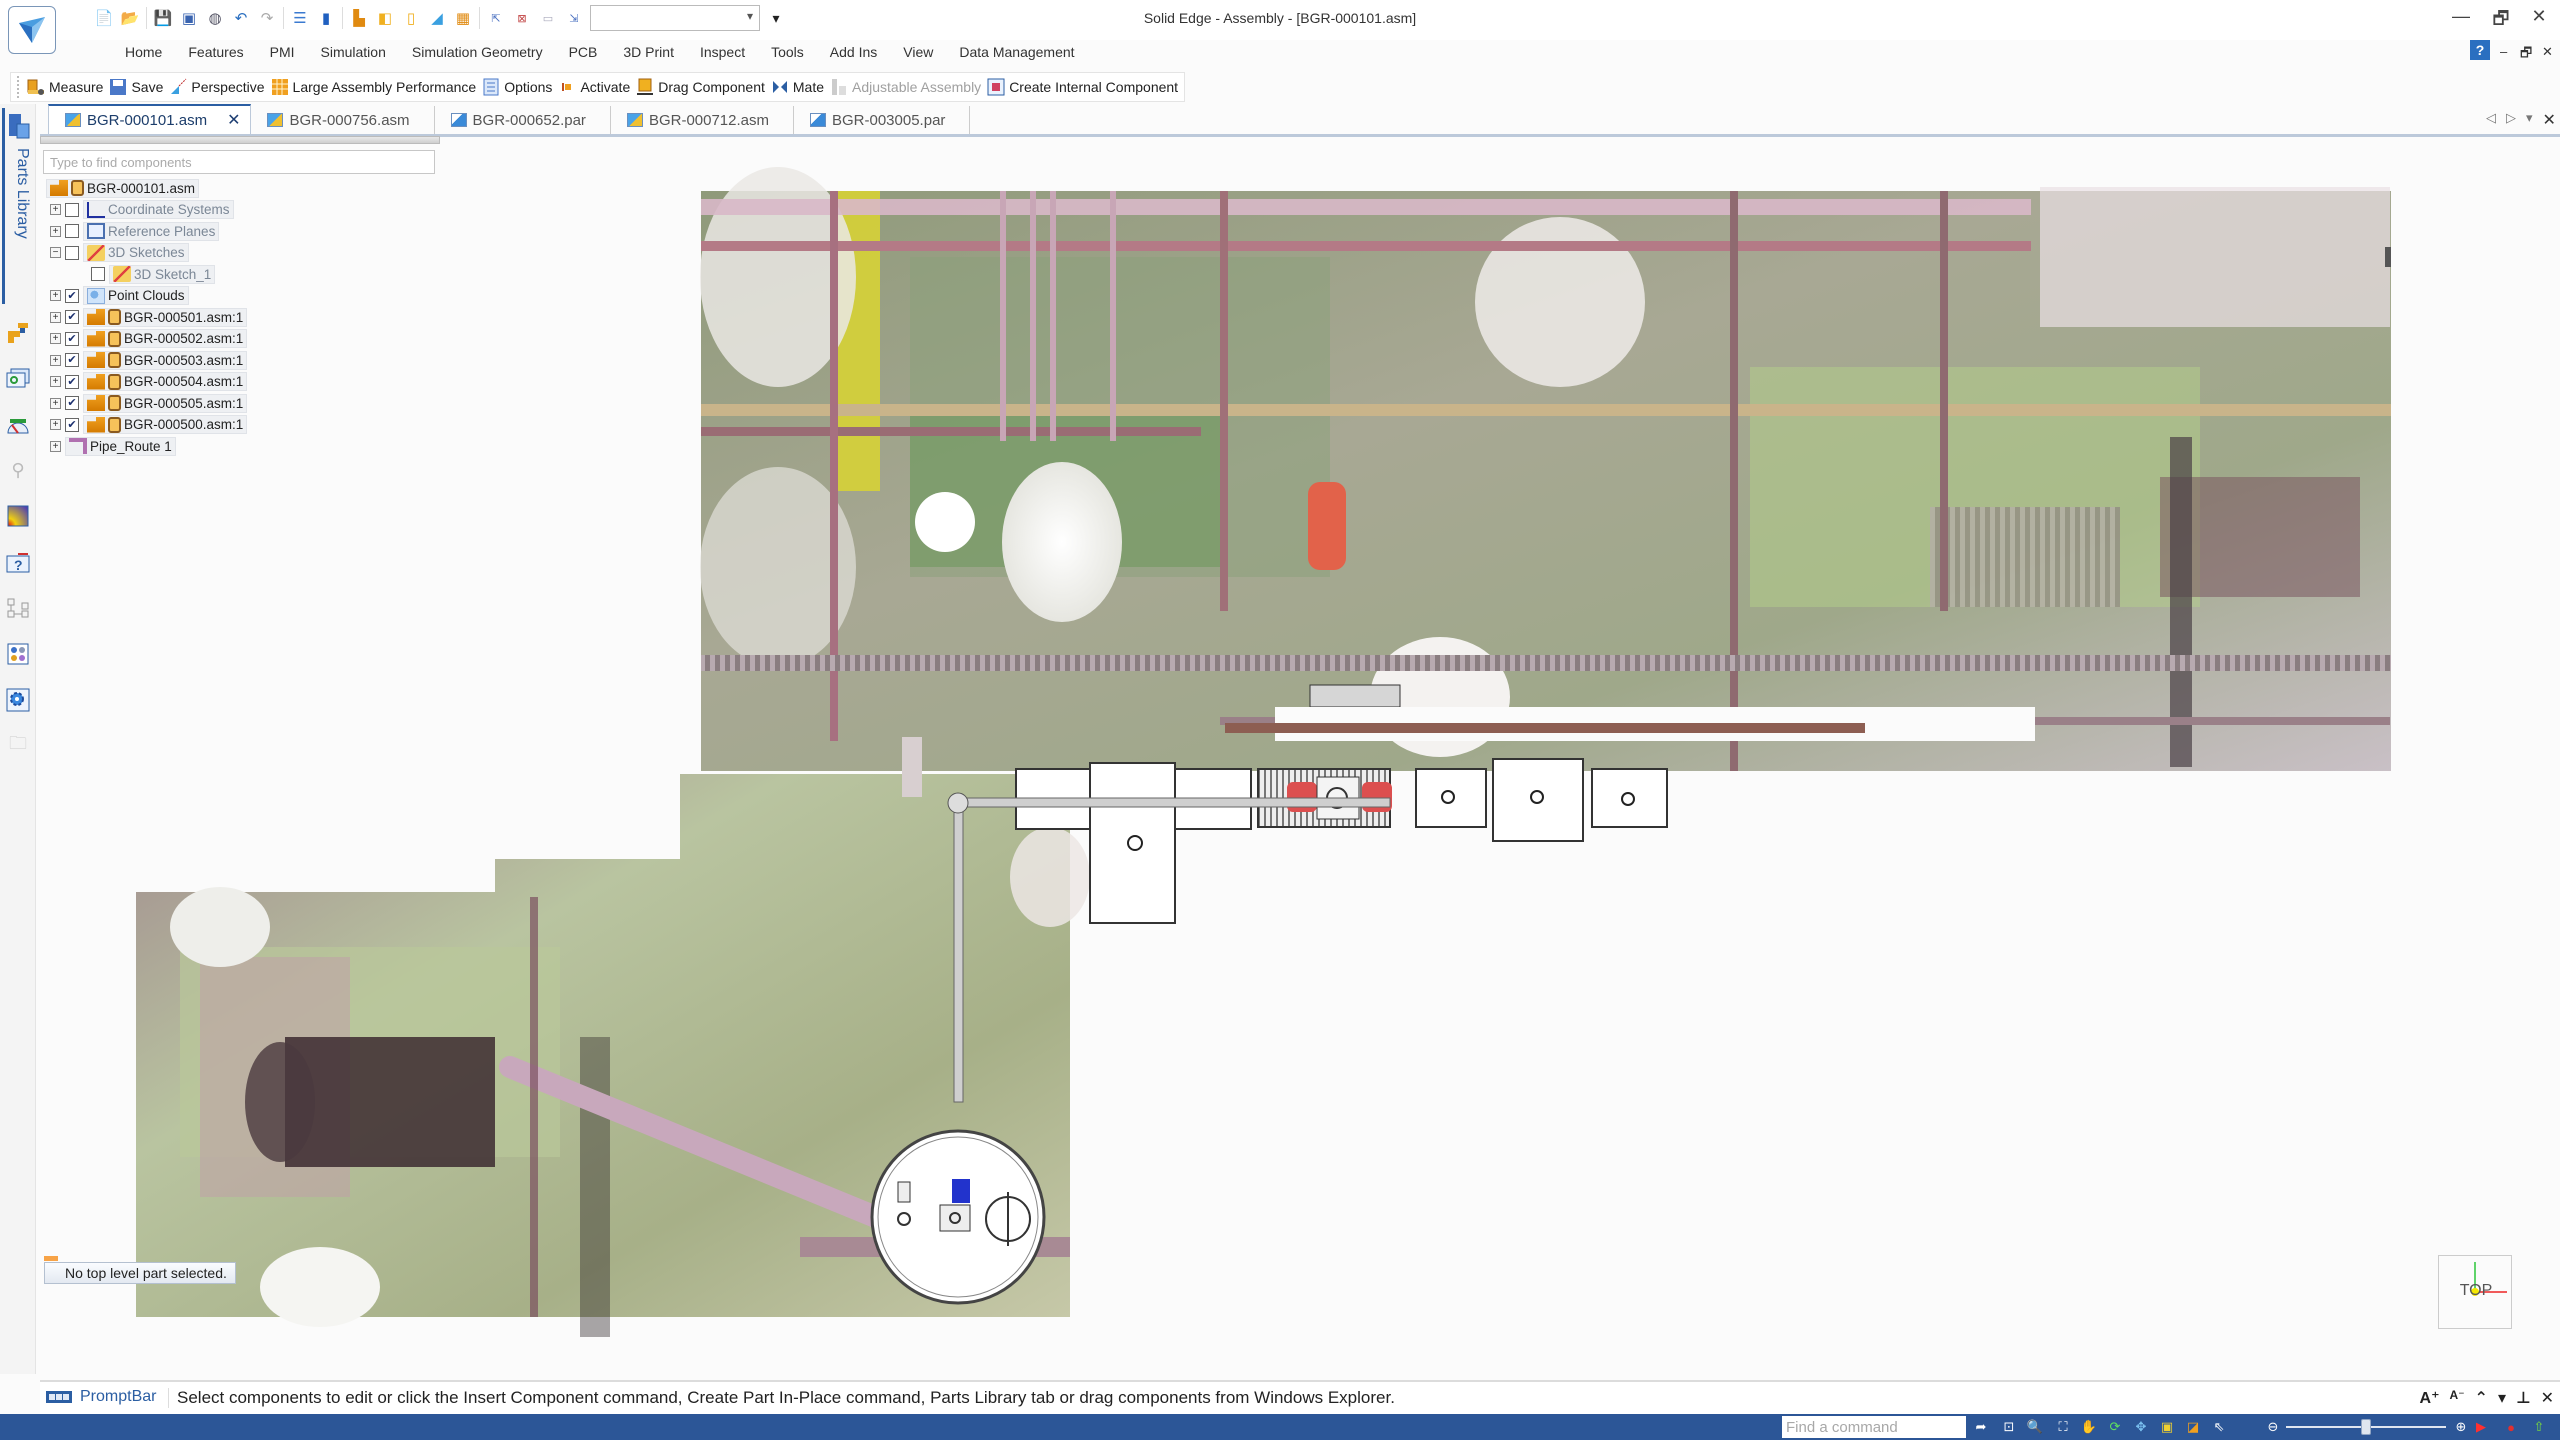 The height and width of the screenshot is (1440, 2560). Describe the element at coordinates (2167, 1427) in the screenshot. I see `sketch-view-icon: ▣` at that location.